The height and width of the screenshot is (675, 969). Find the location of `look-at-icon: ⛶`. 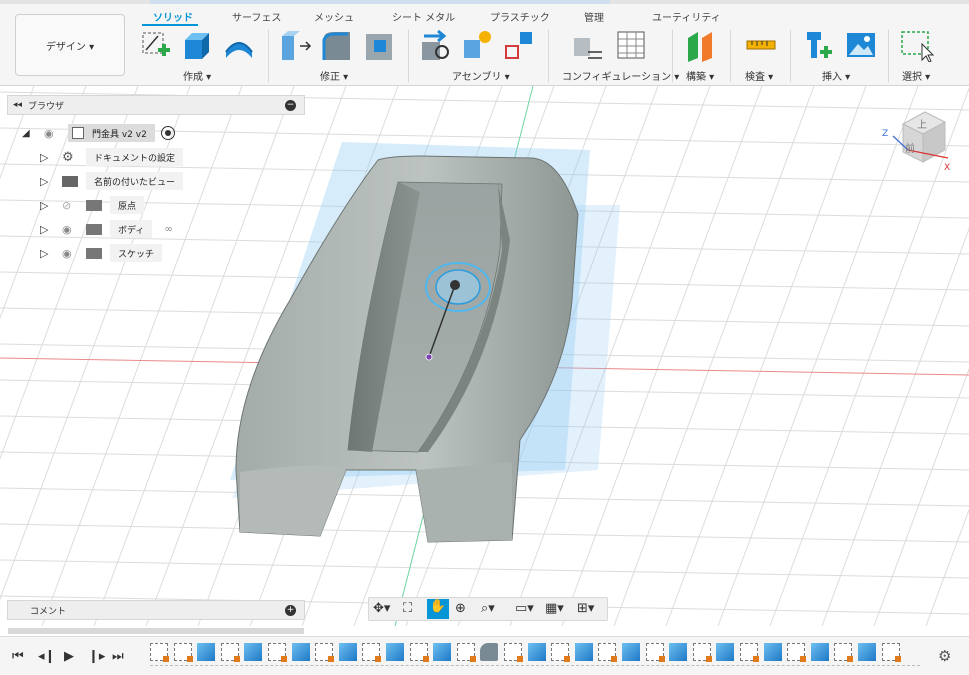

look-at-icon: ⛶ is located at coordinates (407, 608).